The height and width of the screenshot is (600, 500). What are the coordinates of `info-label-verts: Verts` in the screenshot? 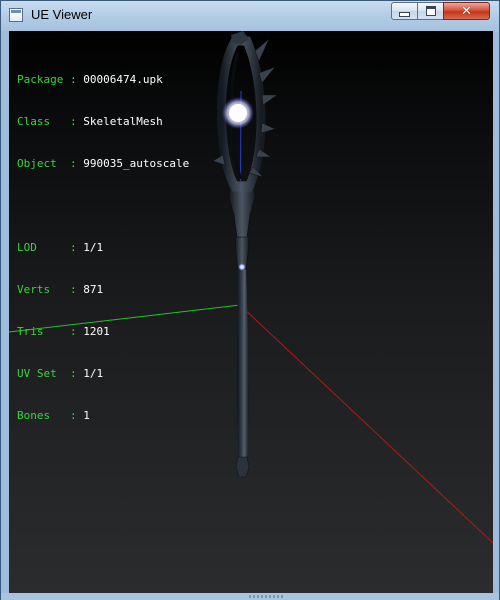 It's located at (40, 289).